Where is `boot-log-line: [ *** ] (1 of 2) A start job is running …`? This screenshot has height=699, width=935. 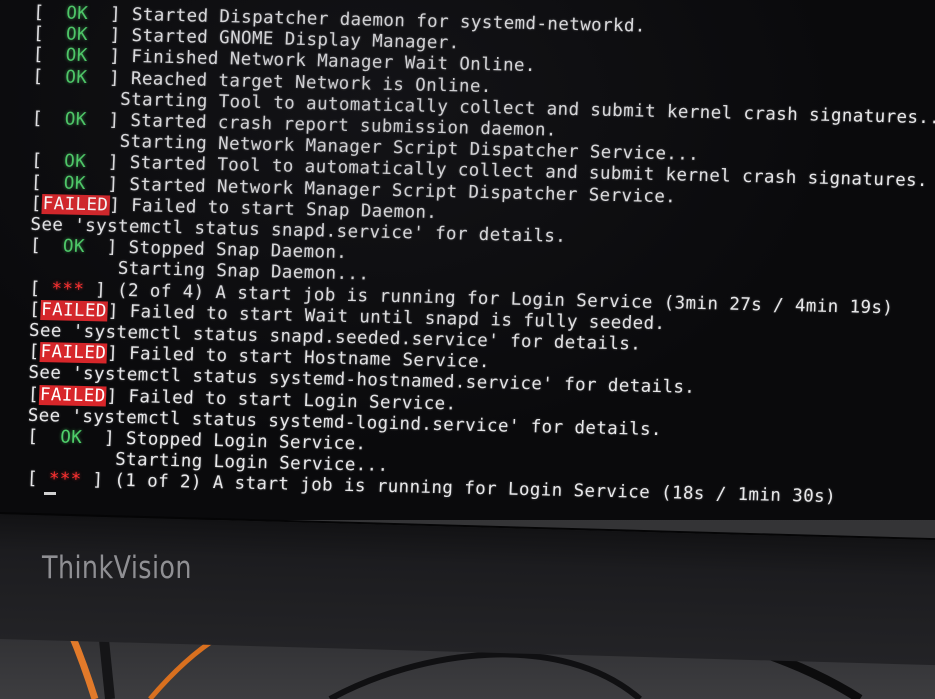 boot-log-line: [ *** ] (1 of 2) A start job is running … is located at coordinates (431, 488).